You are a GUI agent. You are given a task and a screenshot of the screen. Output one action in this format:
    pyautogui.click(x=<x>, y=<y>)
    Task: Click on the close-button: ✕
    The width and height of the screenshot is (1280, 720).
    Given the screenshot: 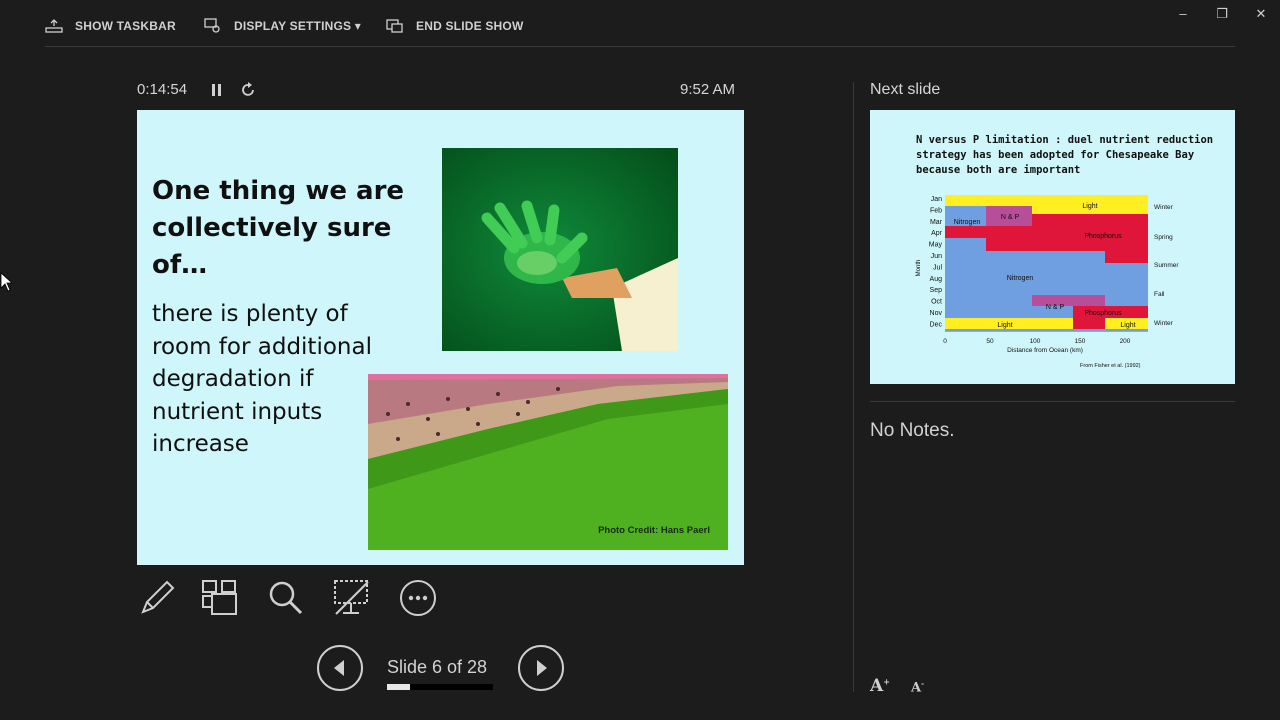 What is the action you would take?
    pyautogui.click(x=1261, y=14)
    